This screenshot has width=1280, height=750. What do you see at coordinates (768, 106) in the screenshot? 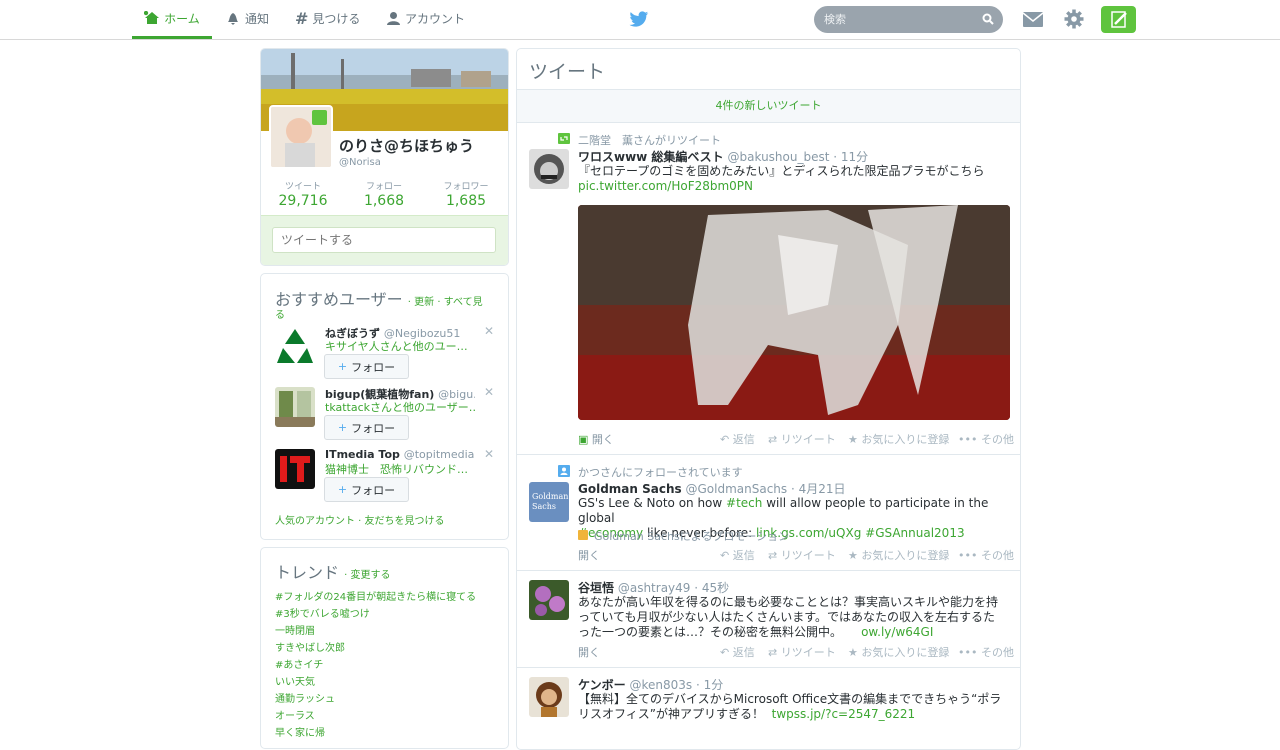
I see `new-tweets-bar: 4件の新しいツイート` at bounding box center [768, 106].